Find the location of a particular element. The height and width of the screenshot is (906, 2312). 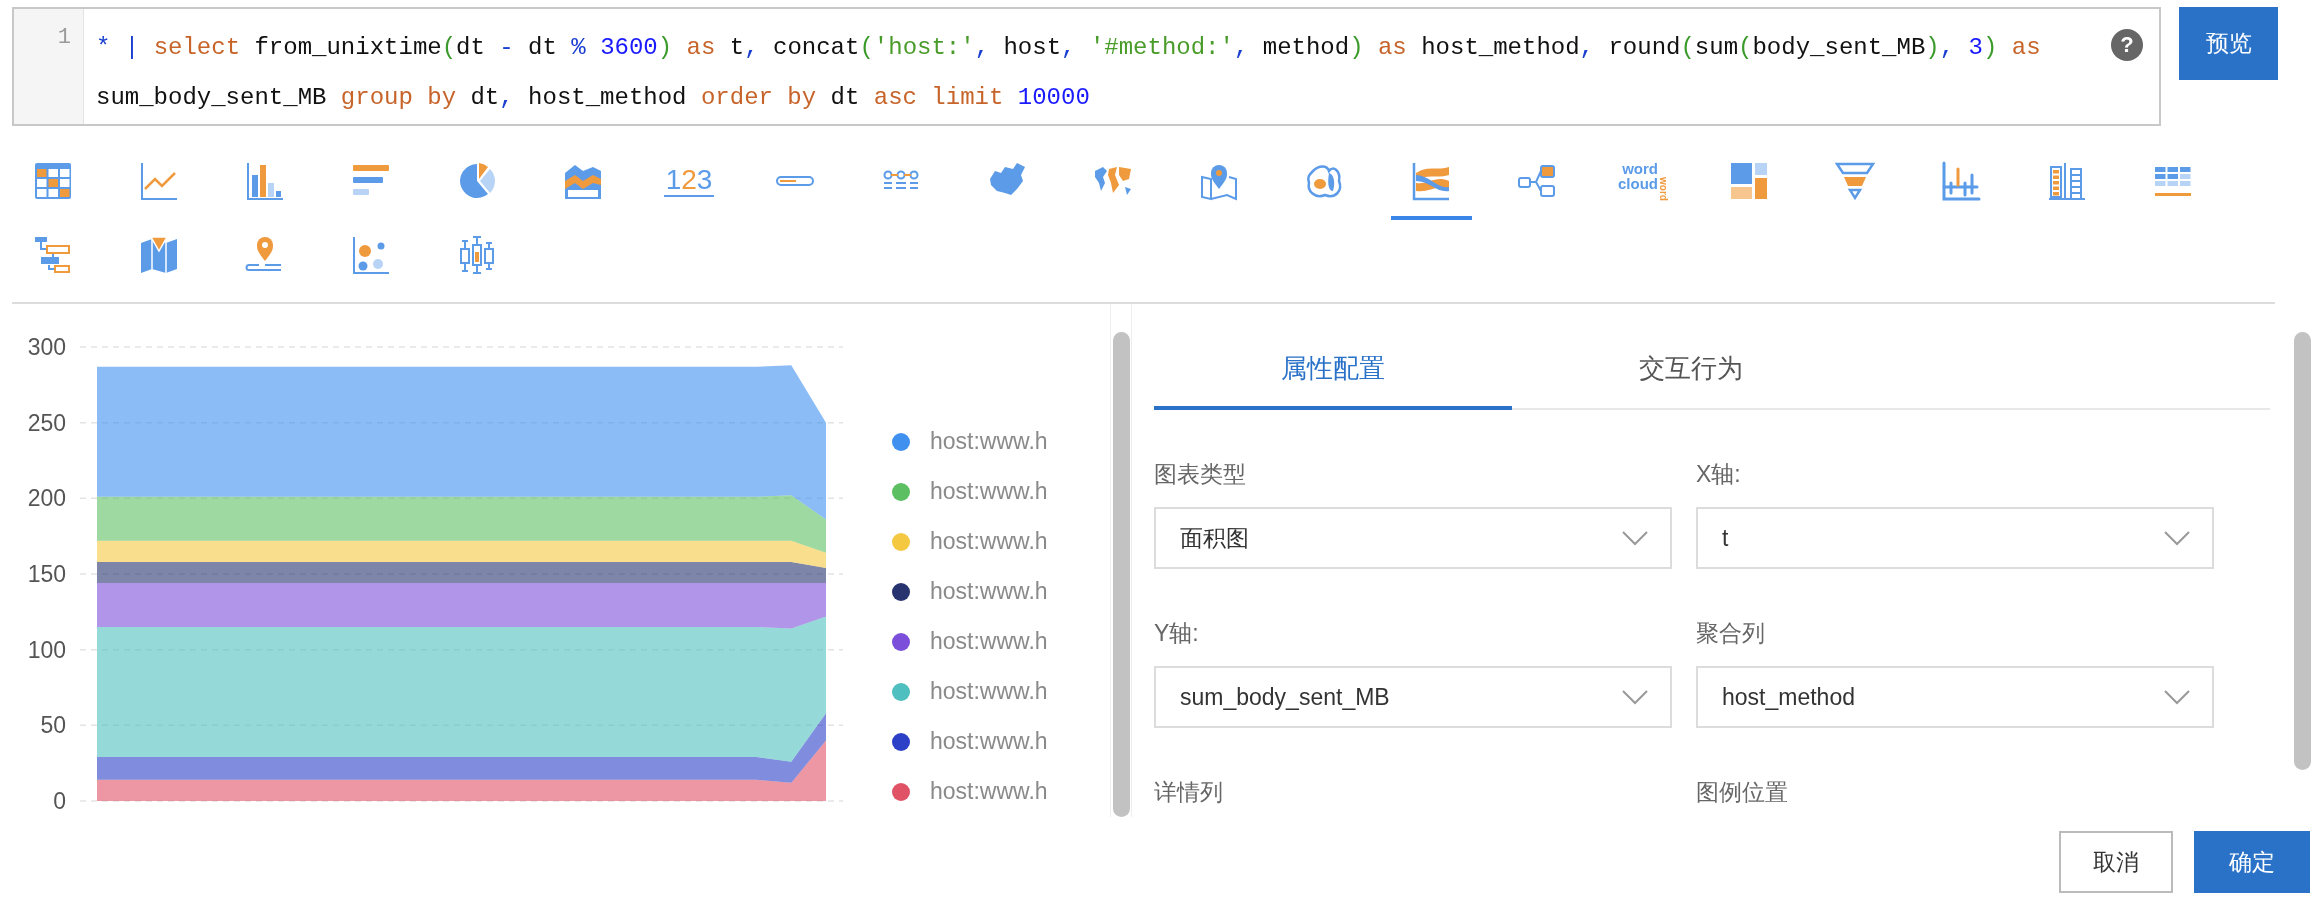

folded-map-icon is located at coordinates (159, 255).